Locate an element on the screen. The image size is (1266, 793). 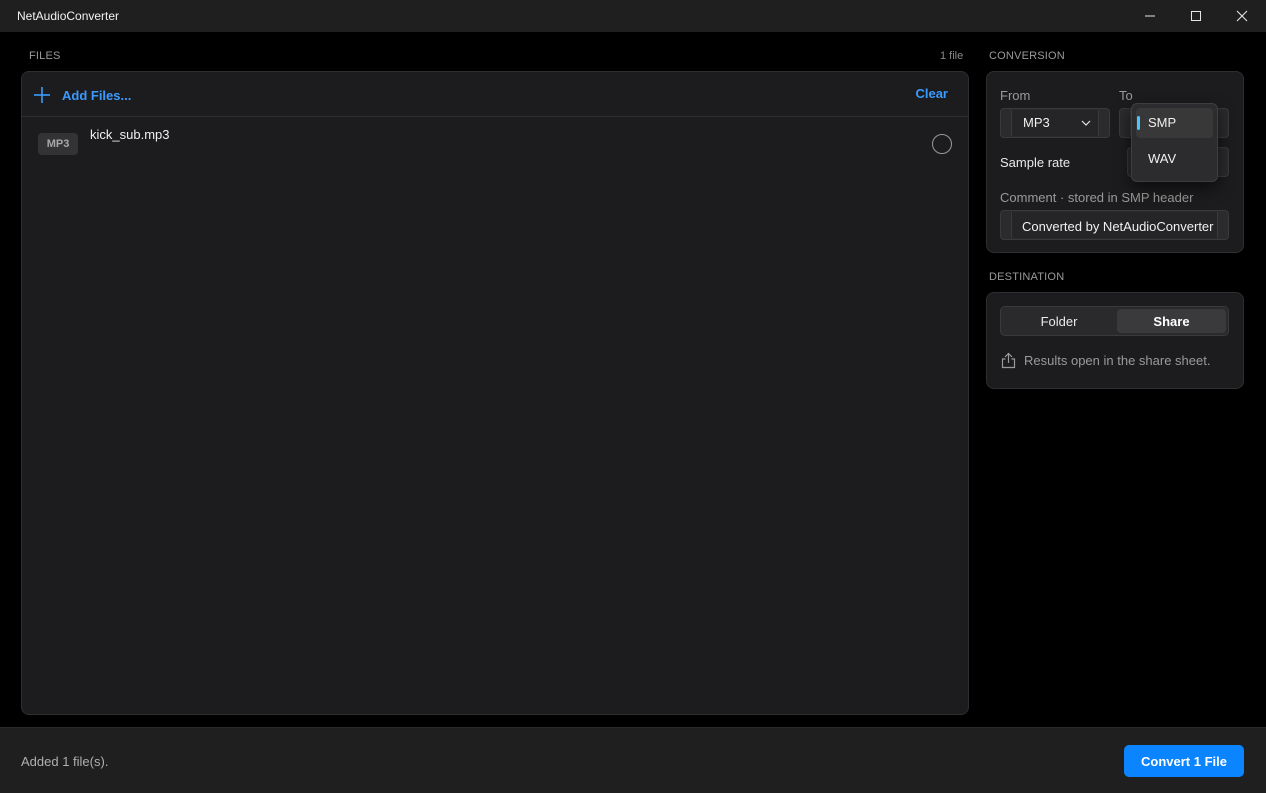
destination-segmented-control: Folder Share is located at coordinates (1114, 321).